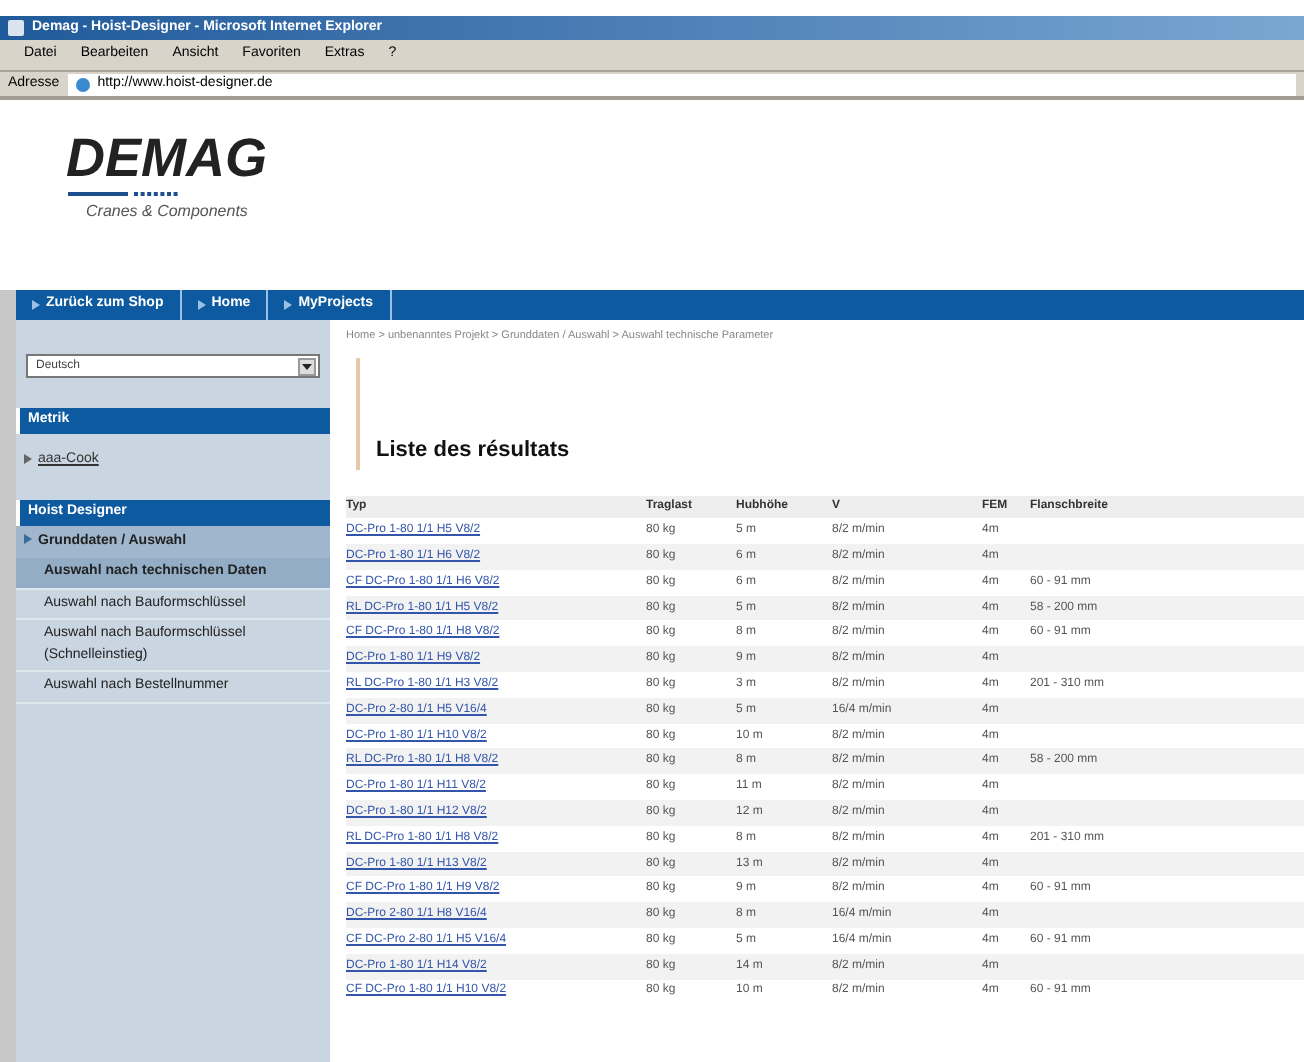  What do you see at coordinates (124, 195) in the screenshot?
I see `logo-underline-drawing` at bounding box center [124, 195].